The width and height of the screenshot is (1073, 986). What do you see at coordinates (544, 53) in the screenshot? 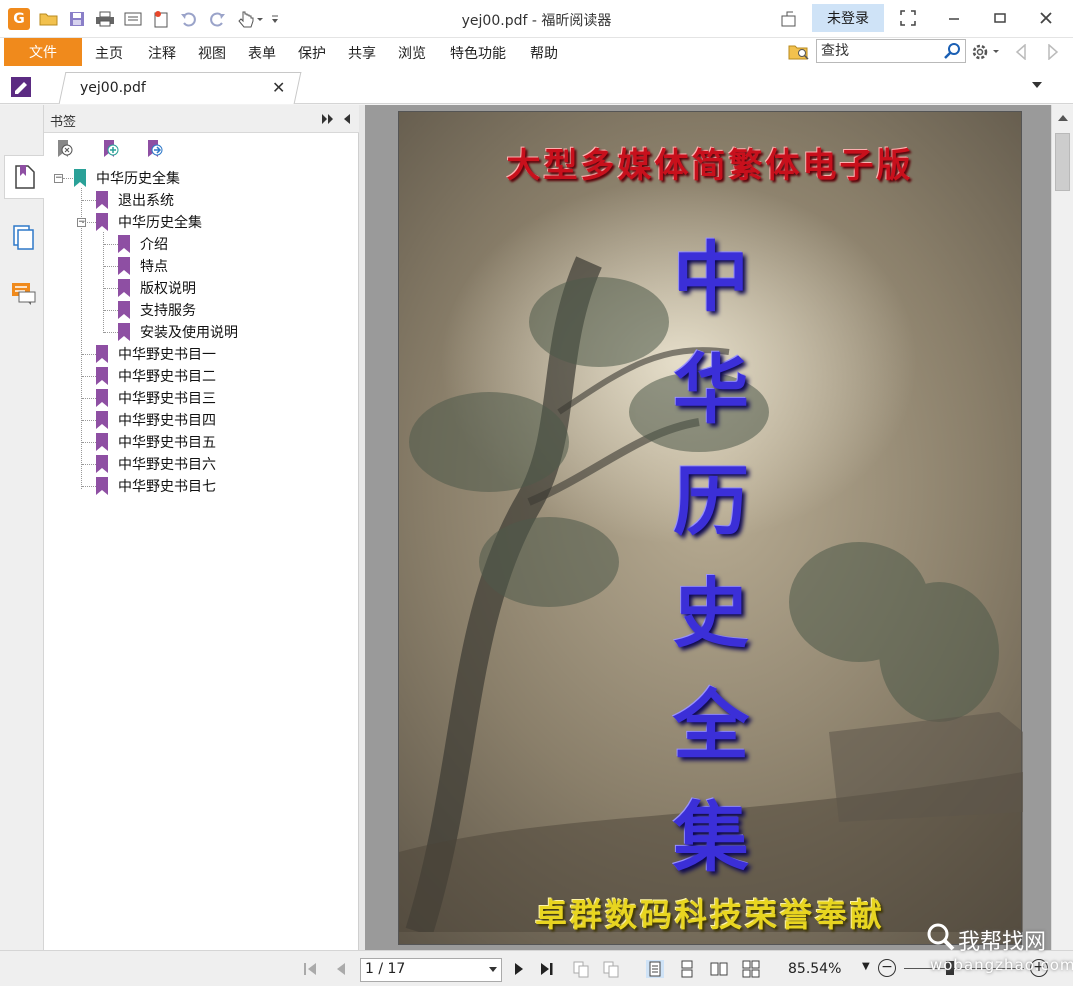
I see `menu-help: 帮助` at bounding box center [544, 53].